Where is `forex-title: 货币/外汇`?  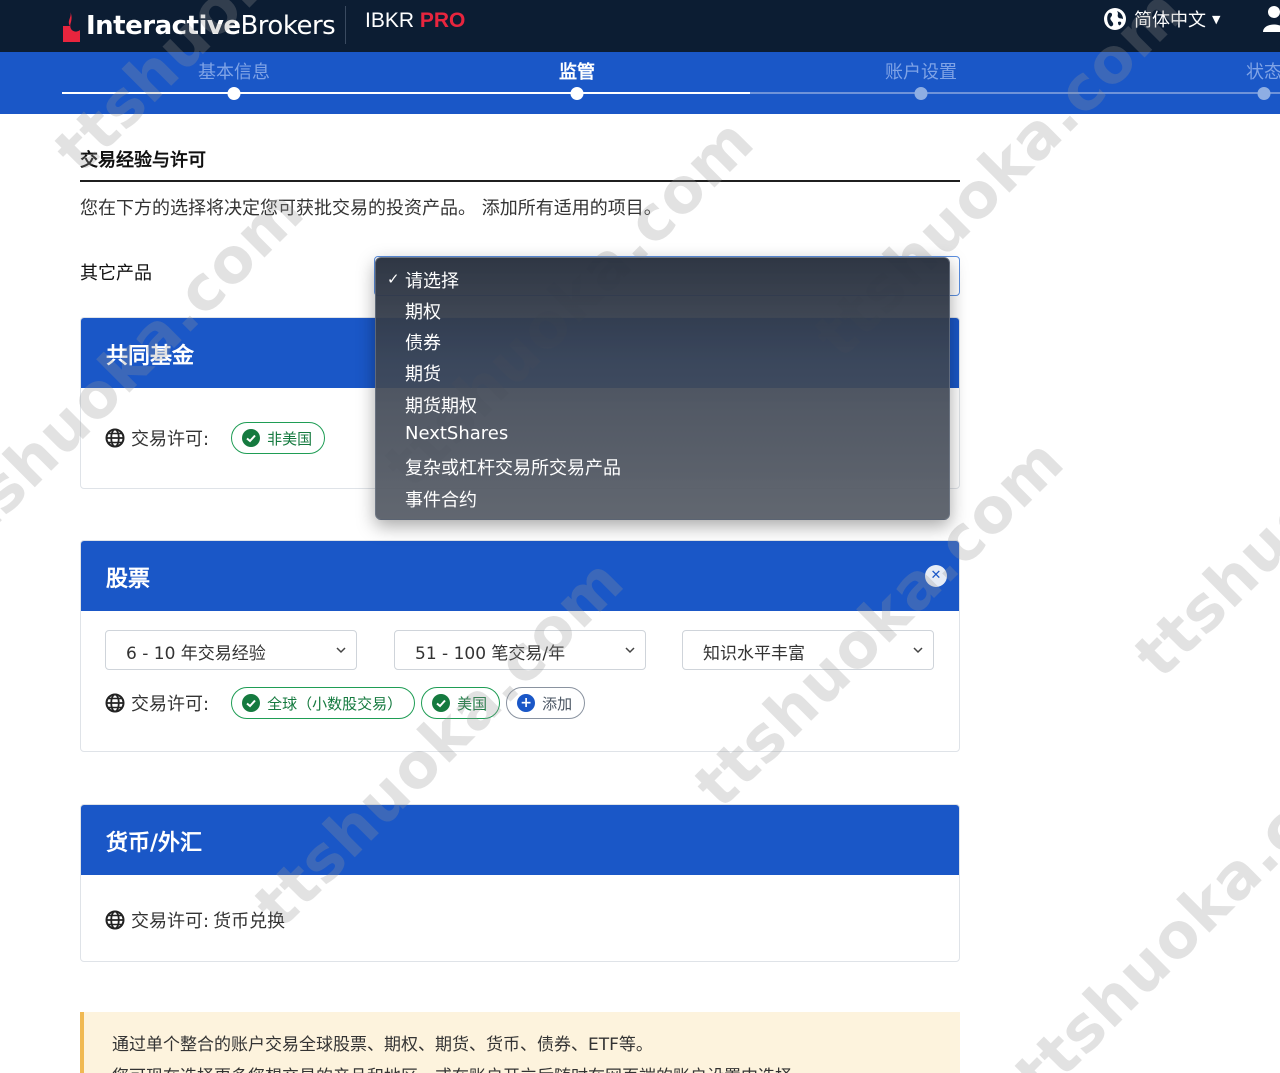 forex-title: 货币/外汇 is located at coordinates (154, 843).